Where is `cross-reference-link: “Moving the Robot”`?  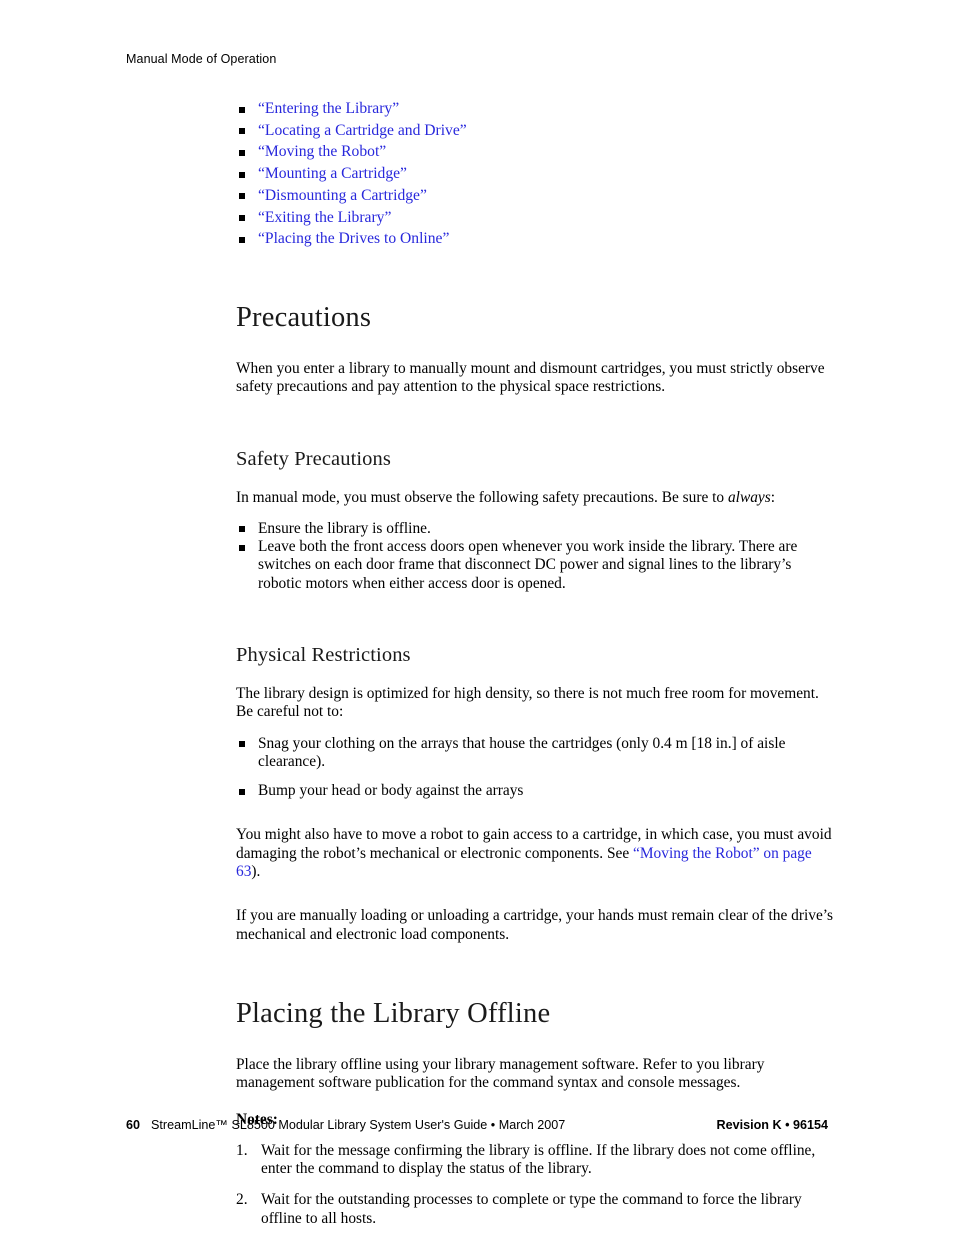
cross-reference-link: “Moving the Robot” is located at coordinates (322, 151).